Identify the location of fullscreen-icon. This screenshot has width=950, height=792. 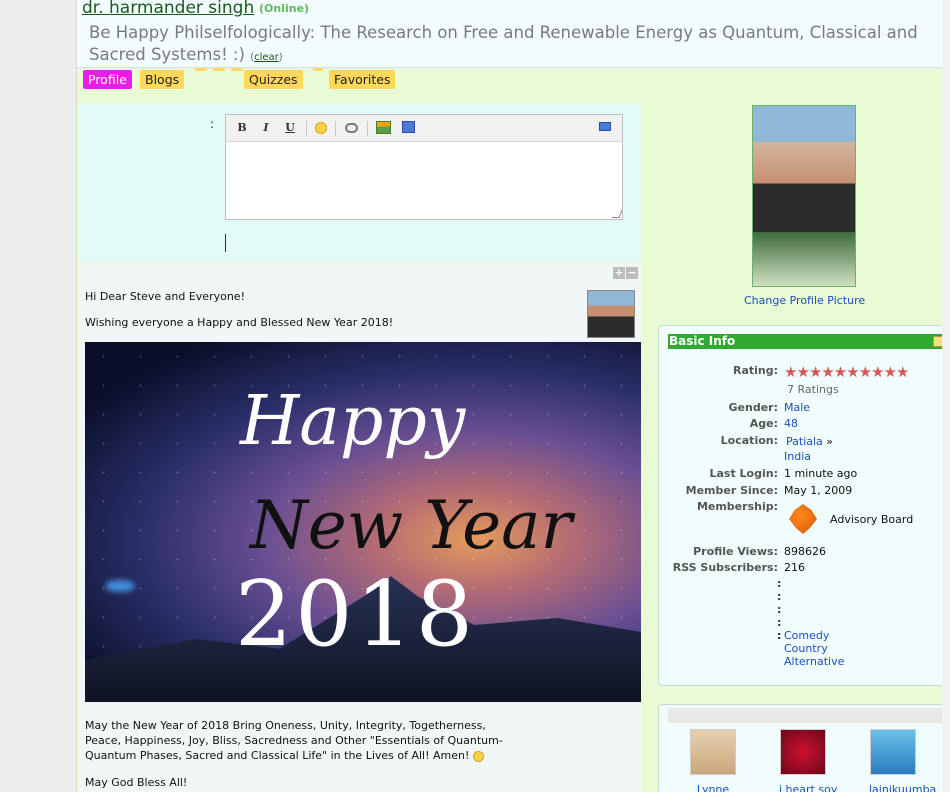
(605, 126).